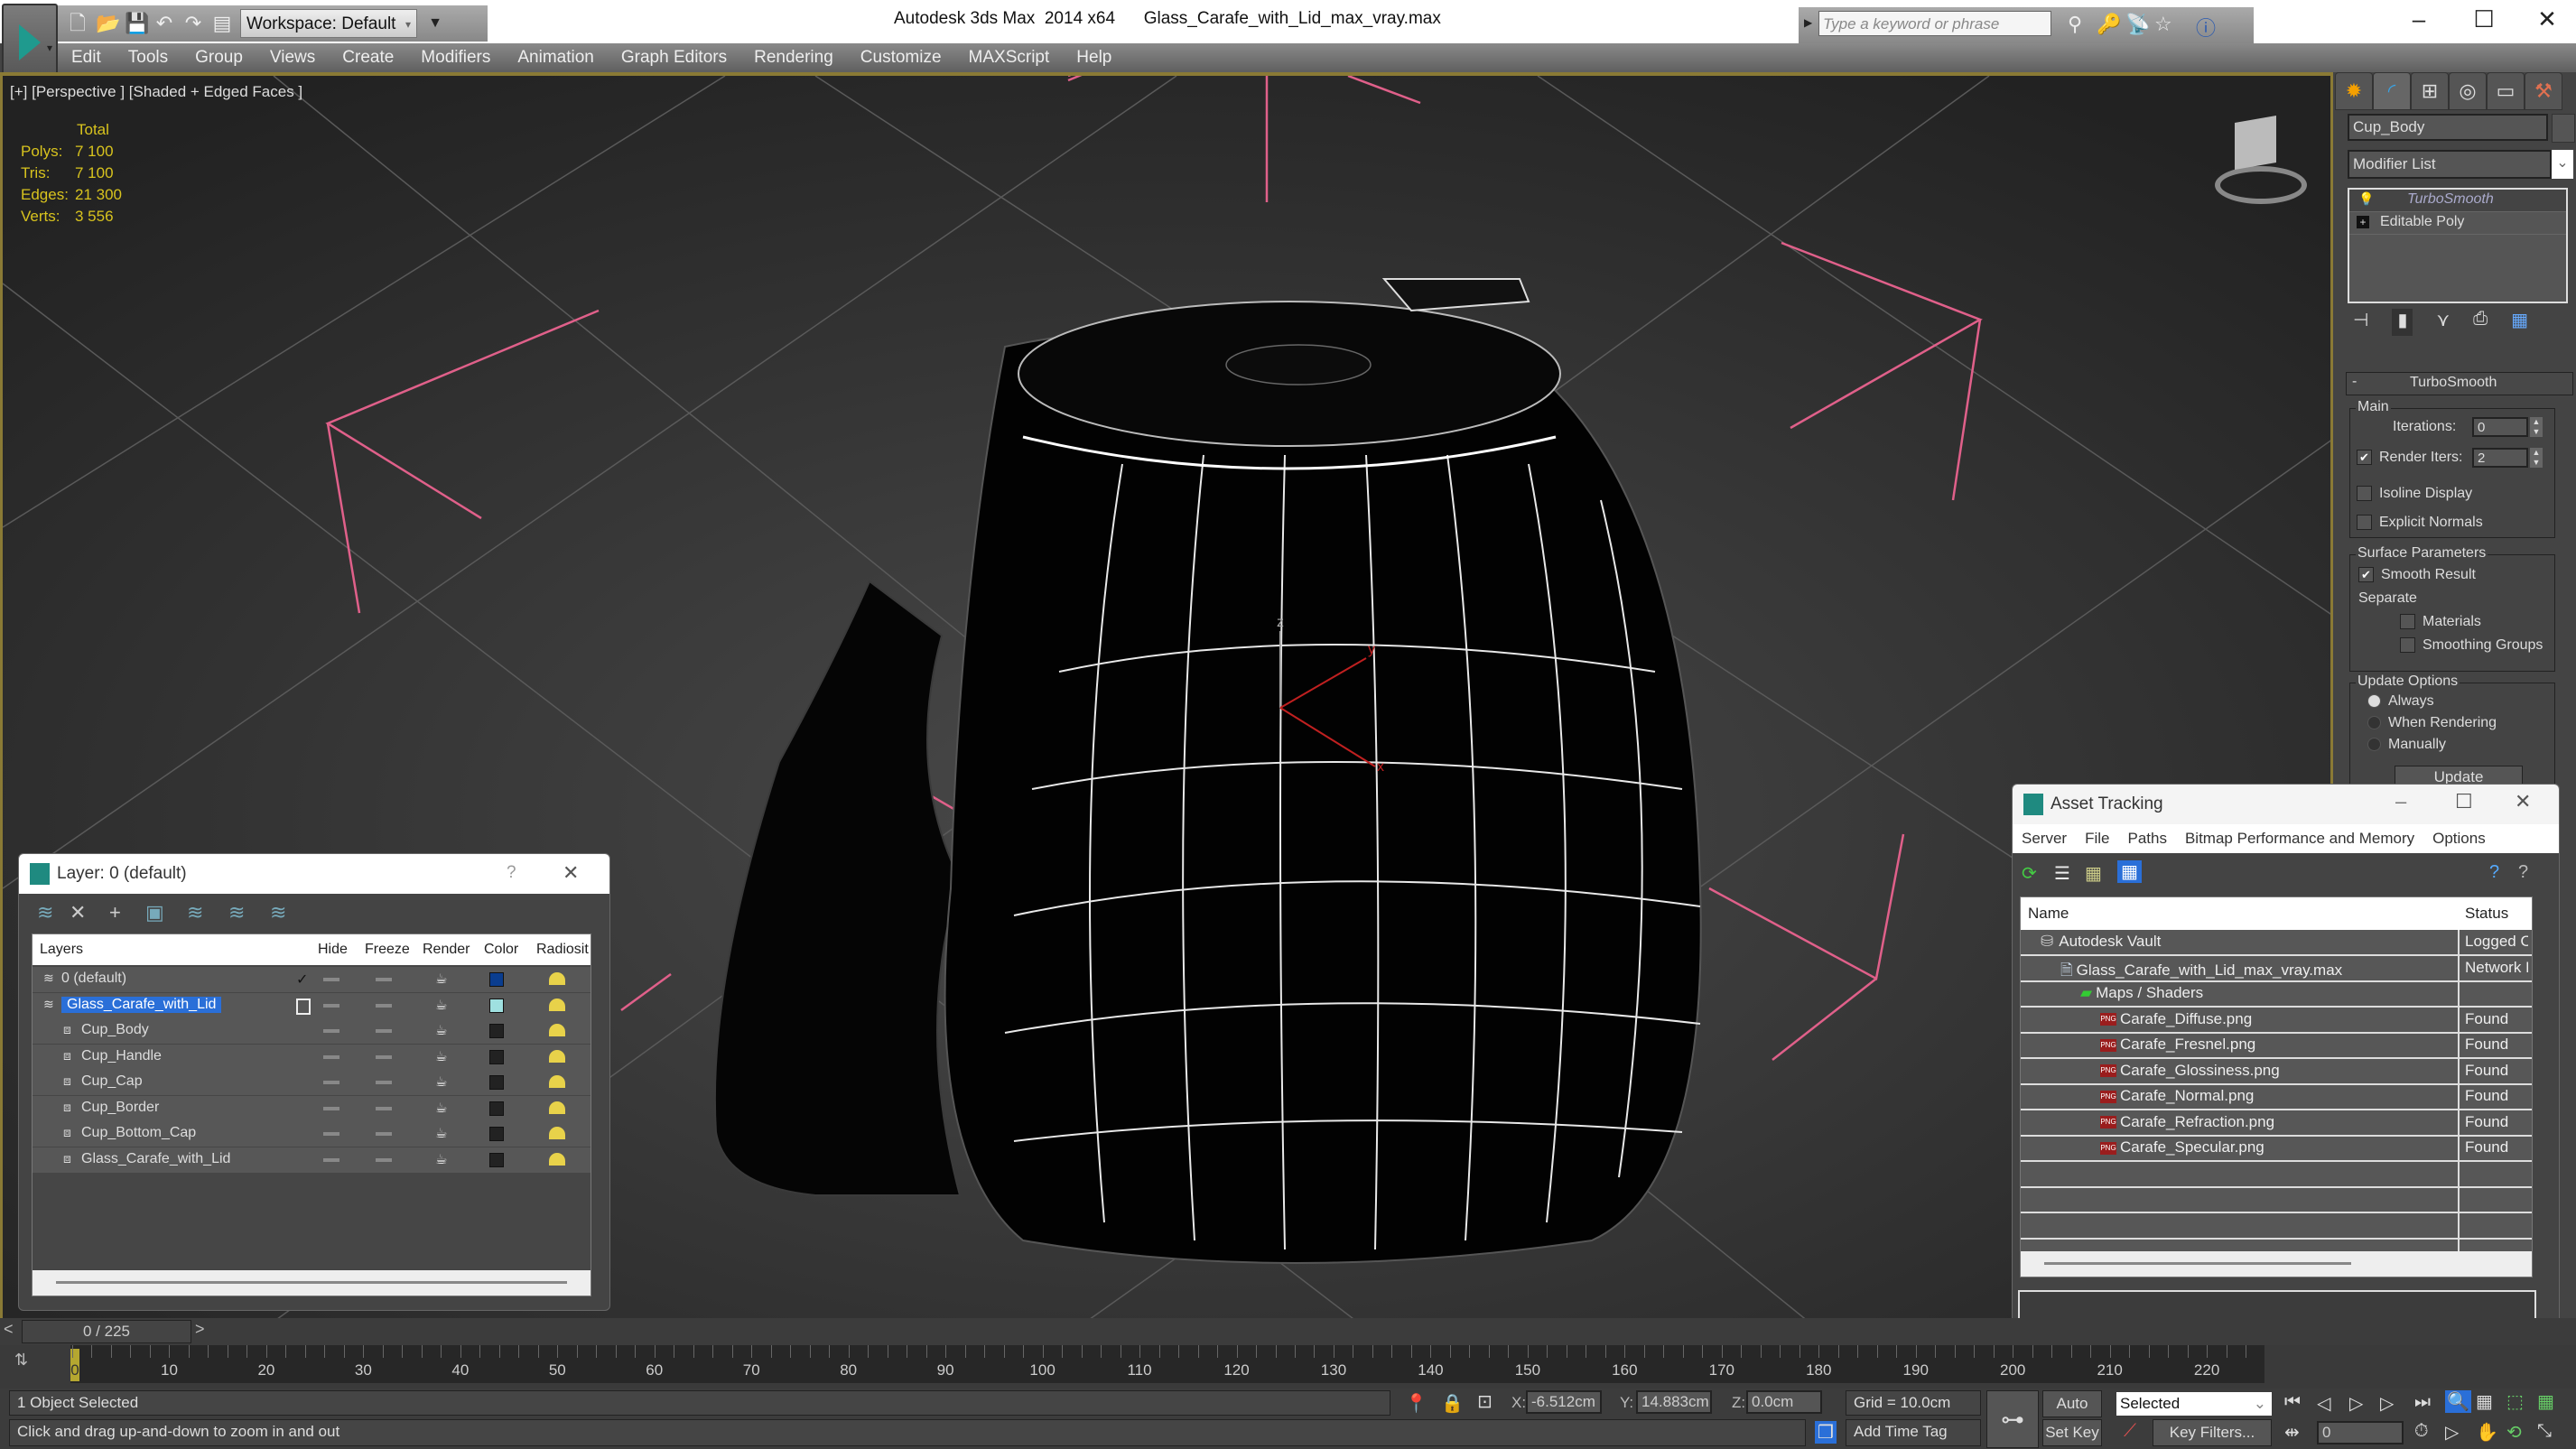  What do you see at coordinates (1288, 1331) in the screenshot?
I see `time-slider: < 0 / 225 >` at bounding box center [1288, 1331].